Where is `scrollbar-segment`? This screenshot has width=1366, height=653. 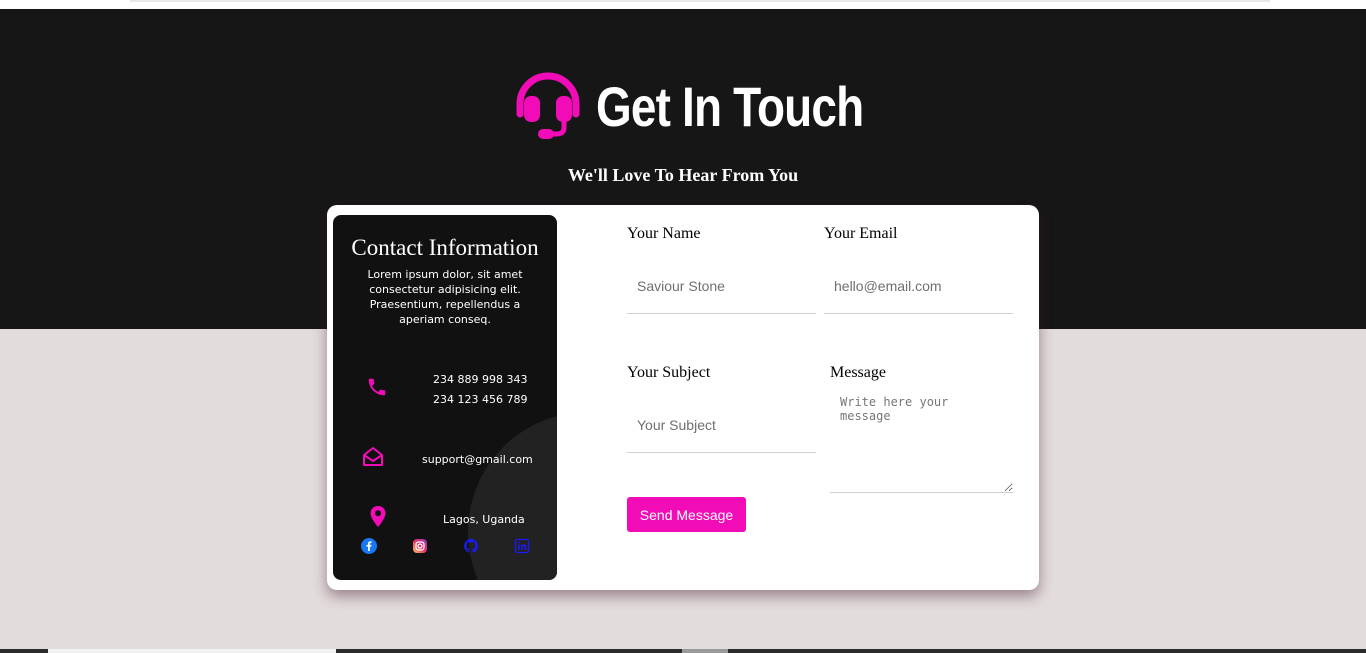
scrollbar-segment is located at coordinates (192, 651).